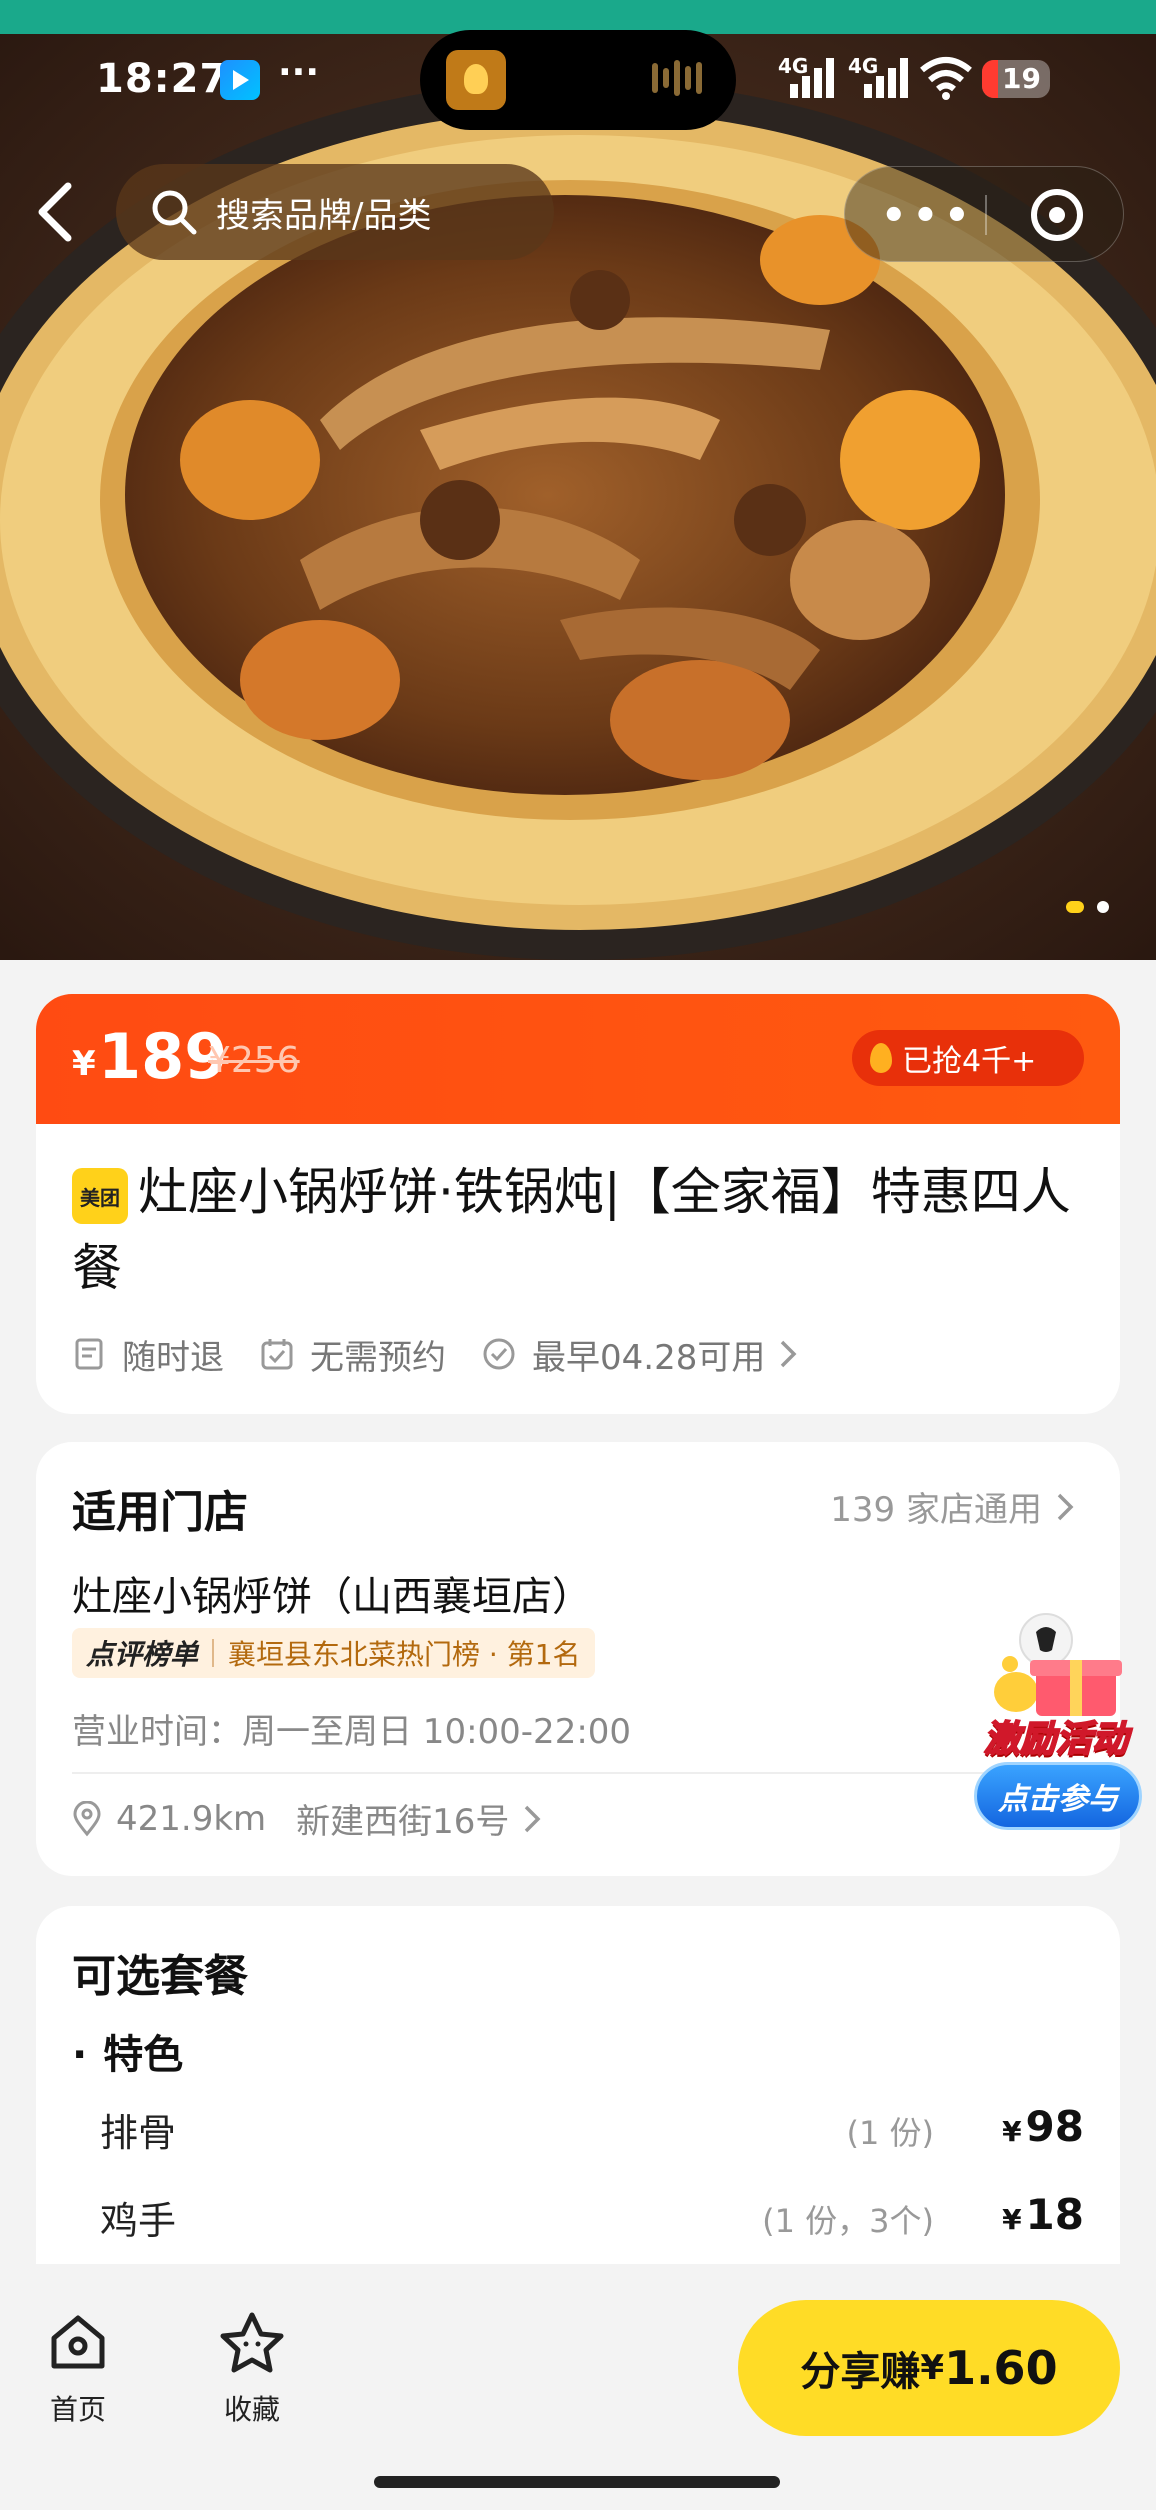 This screenshot has height=2510, width=1156. What do you see at coordinates (332, 1593) in the screenshot?
I see `store-name: 灶座小锅烀饼（山西襄垣店）` at bounding box center [332, 1593].